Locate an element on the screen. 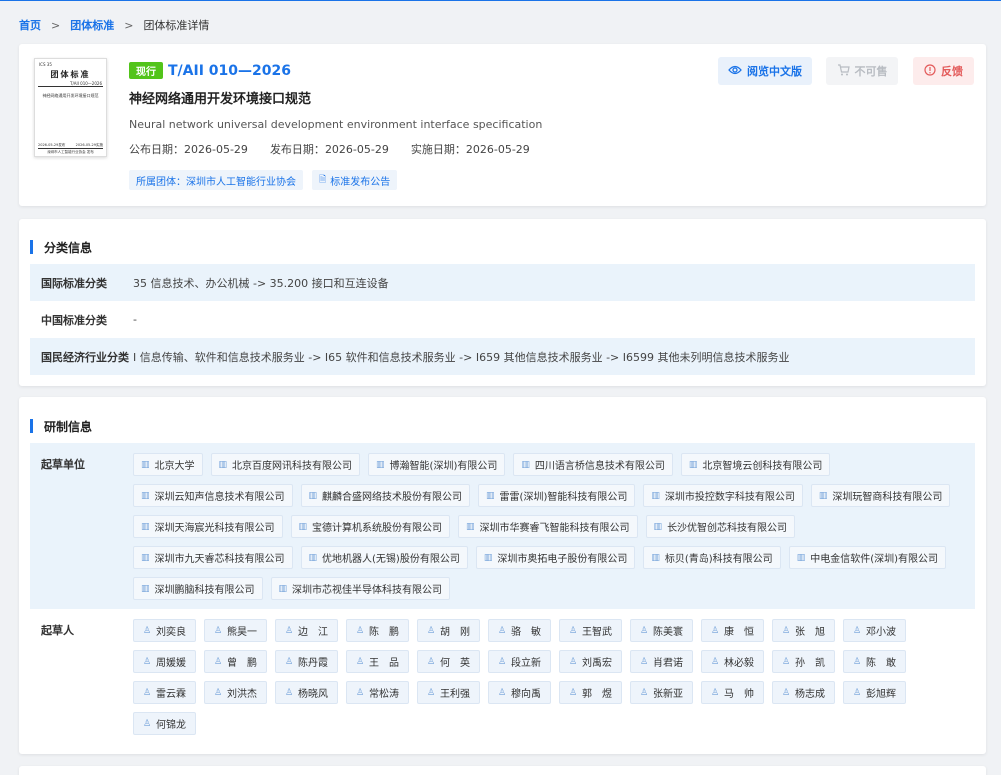  drafter-pill: ♙ 彭旭辉 is located at coordinates (874, 692).